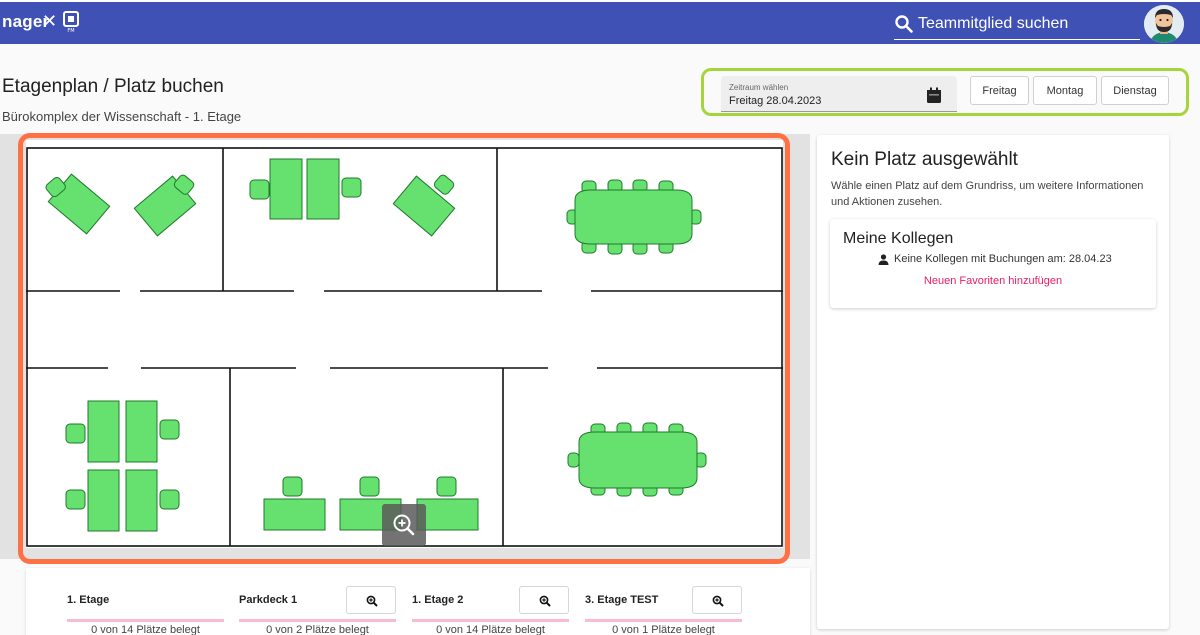  What do you see at coordinates (71, 22) in the screenshot?
I see `app-logo-icon: FM` at bounding box center [71, 22].